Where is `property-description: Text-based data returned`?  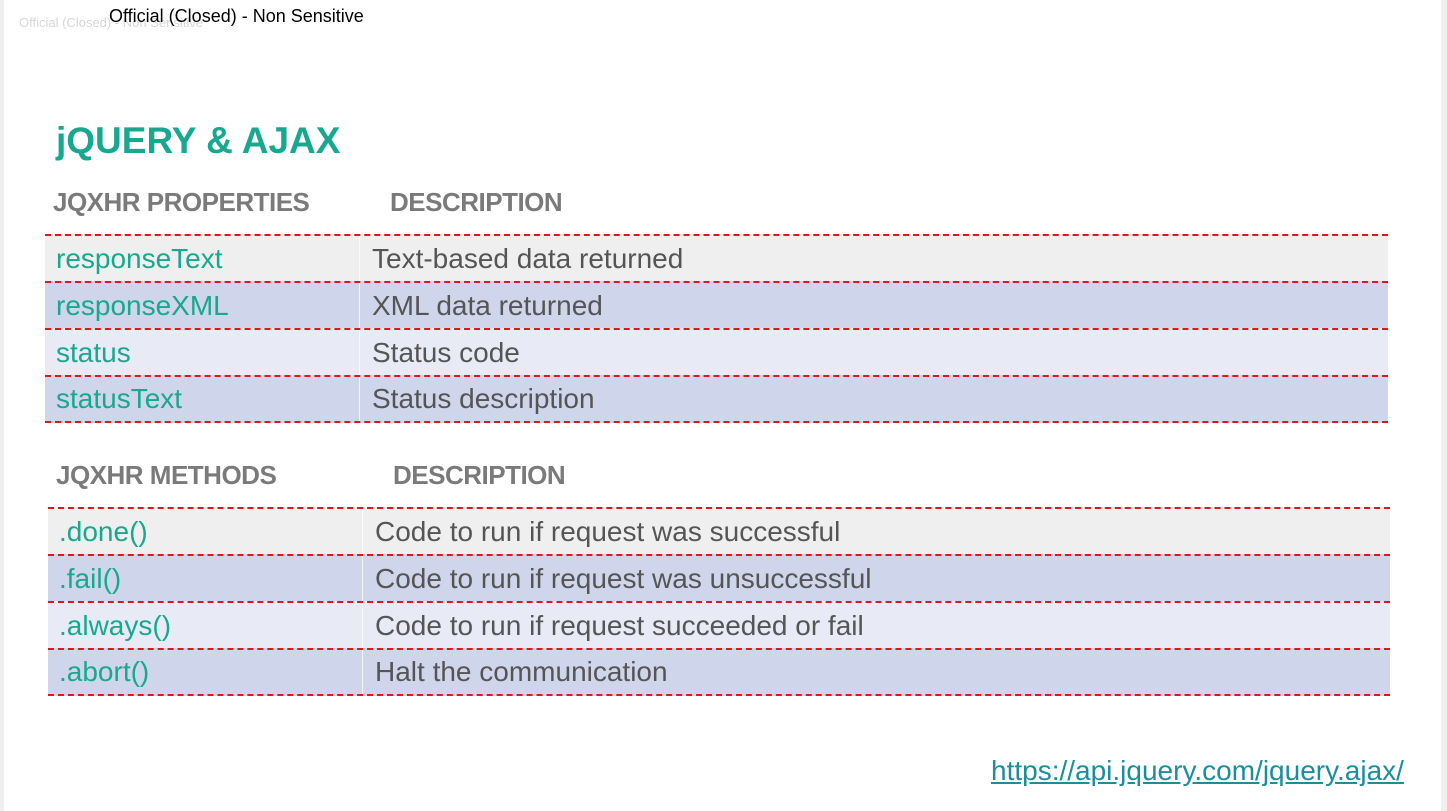
property-description: Text-based data returned is located at coordinates (528, 258).